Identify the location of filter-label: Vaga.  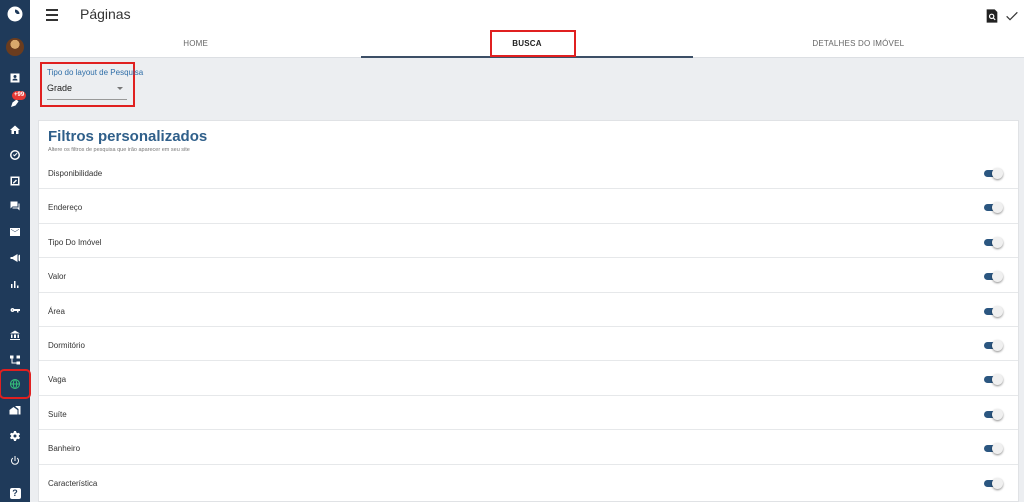
(57, 380).